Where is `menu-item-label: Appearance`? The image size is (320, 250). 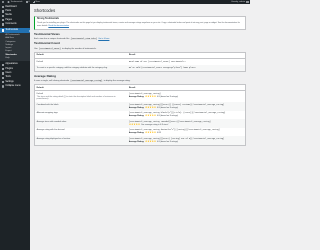 menu-item-label: Appearance is located at coordinates (11, 64).